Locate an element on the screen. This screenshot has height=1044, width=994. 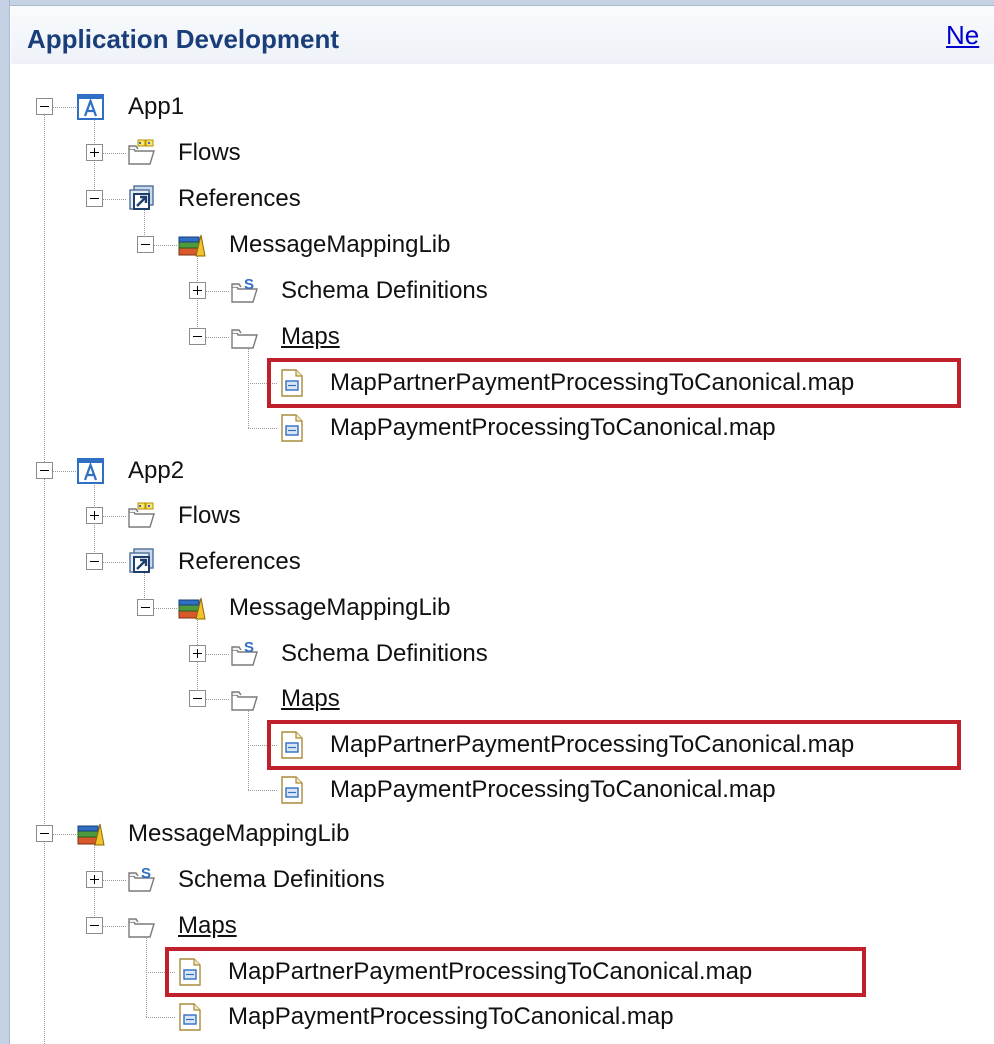
tree-node: App1 is located at coordinates (497, 107).